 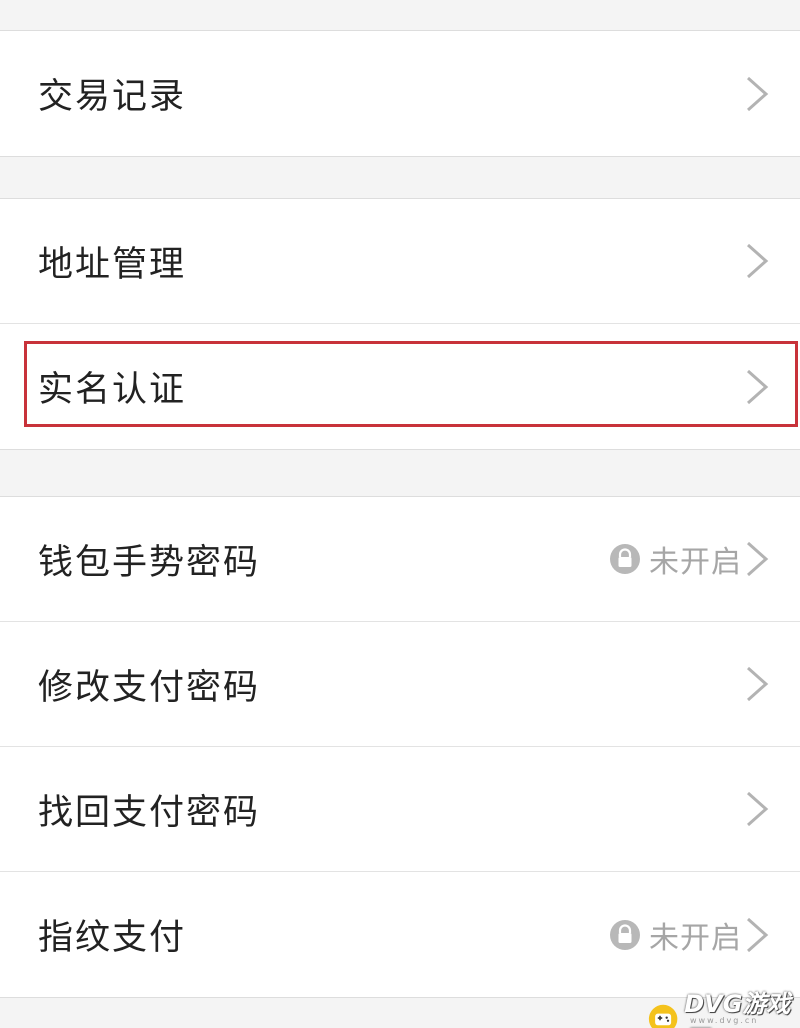 What do you see at coordinates (400, 386) in the screenshot?
I see `menu-item-real-name-verification: 实名认证` at bounding box center [400, 386].